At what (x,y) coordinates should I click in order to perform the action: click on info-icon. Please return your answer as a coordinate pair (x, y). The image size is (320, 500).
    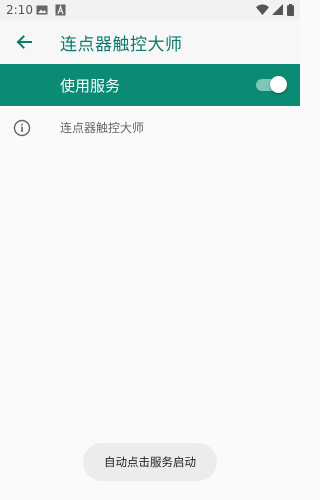
    Looking at the image, I should click on (22, 128).